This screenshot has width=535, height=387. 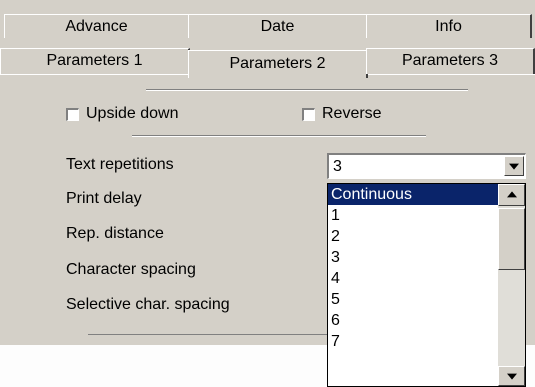 I want to click on tab-parameters-3-label: Parameters 3, so click(x=450, y=60).